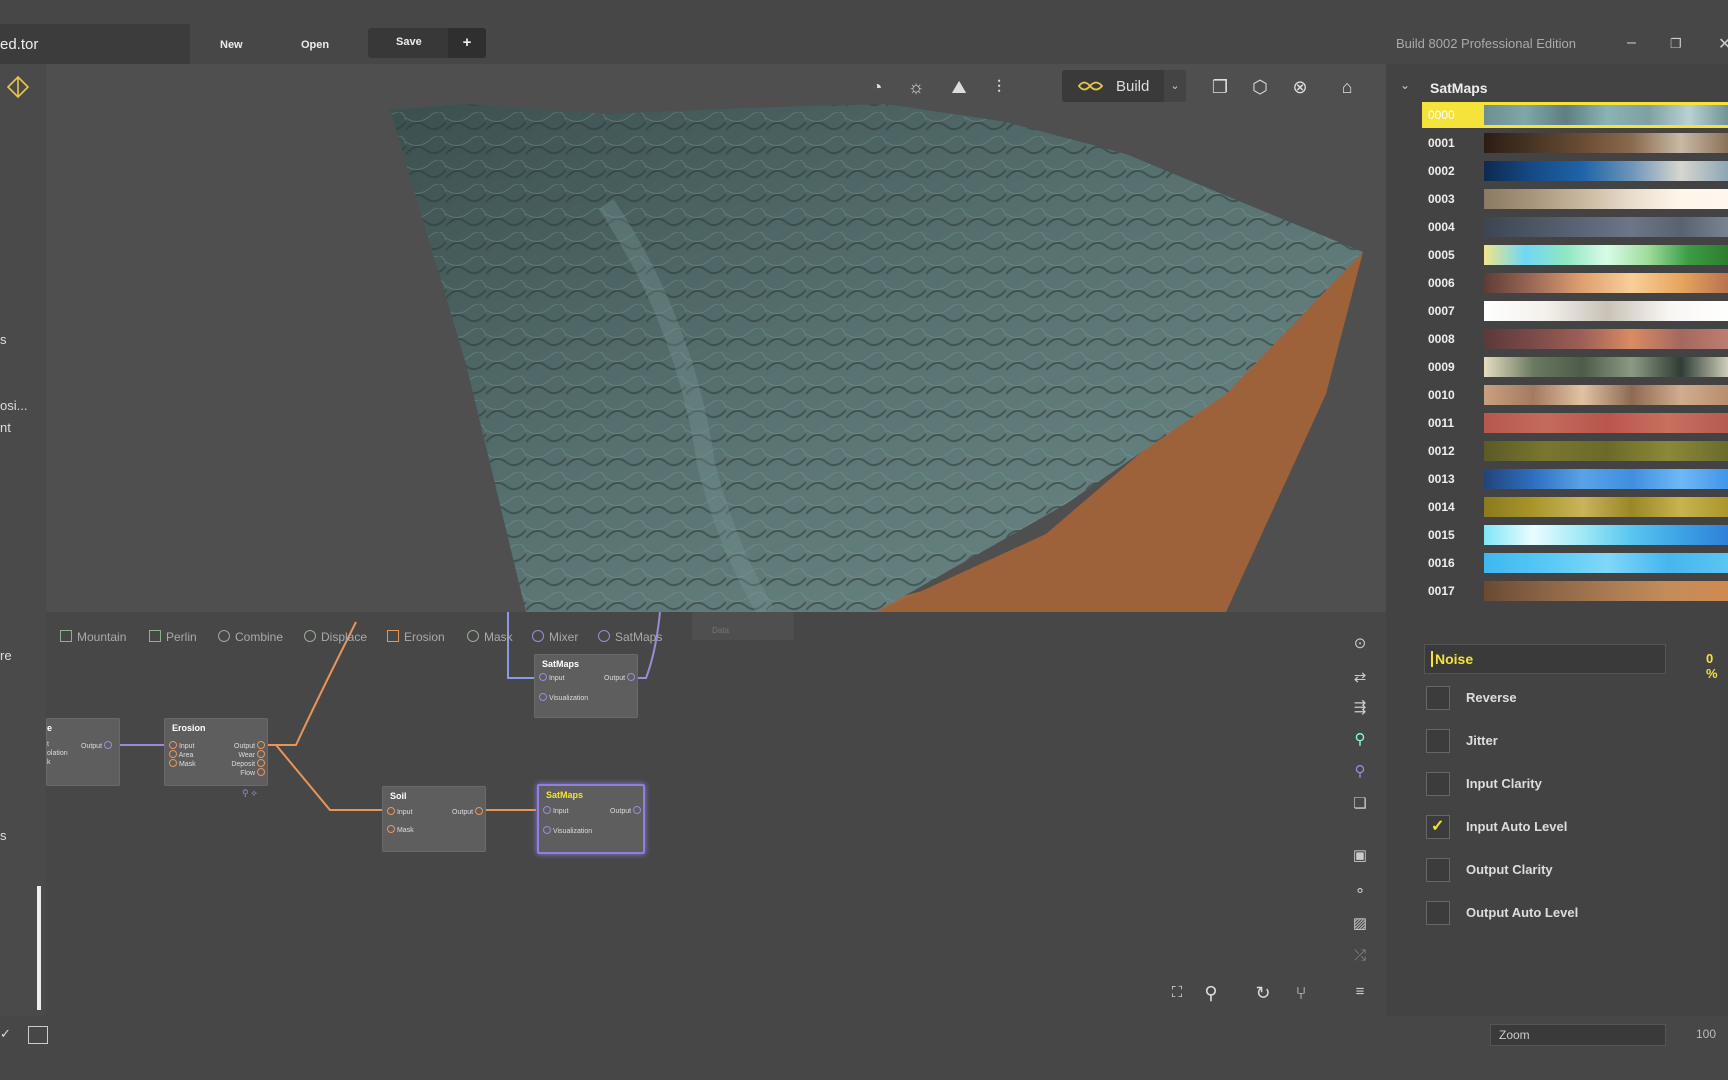  Describe the element at coordinates (252, 772) in the screenshot. I see `erosion-flow-port: Flow` at that location.